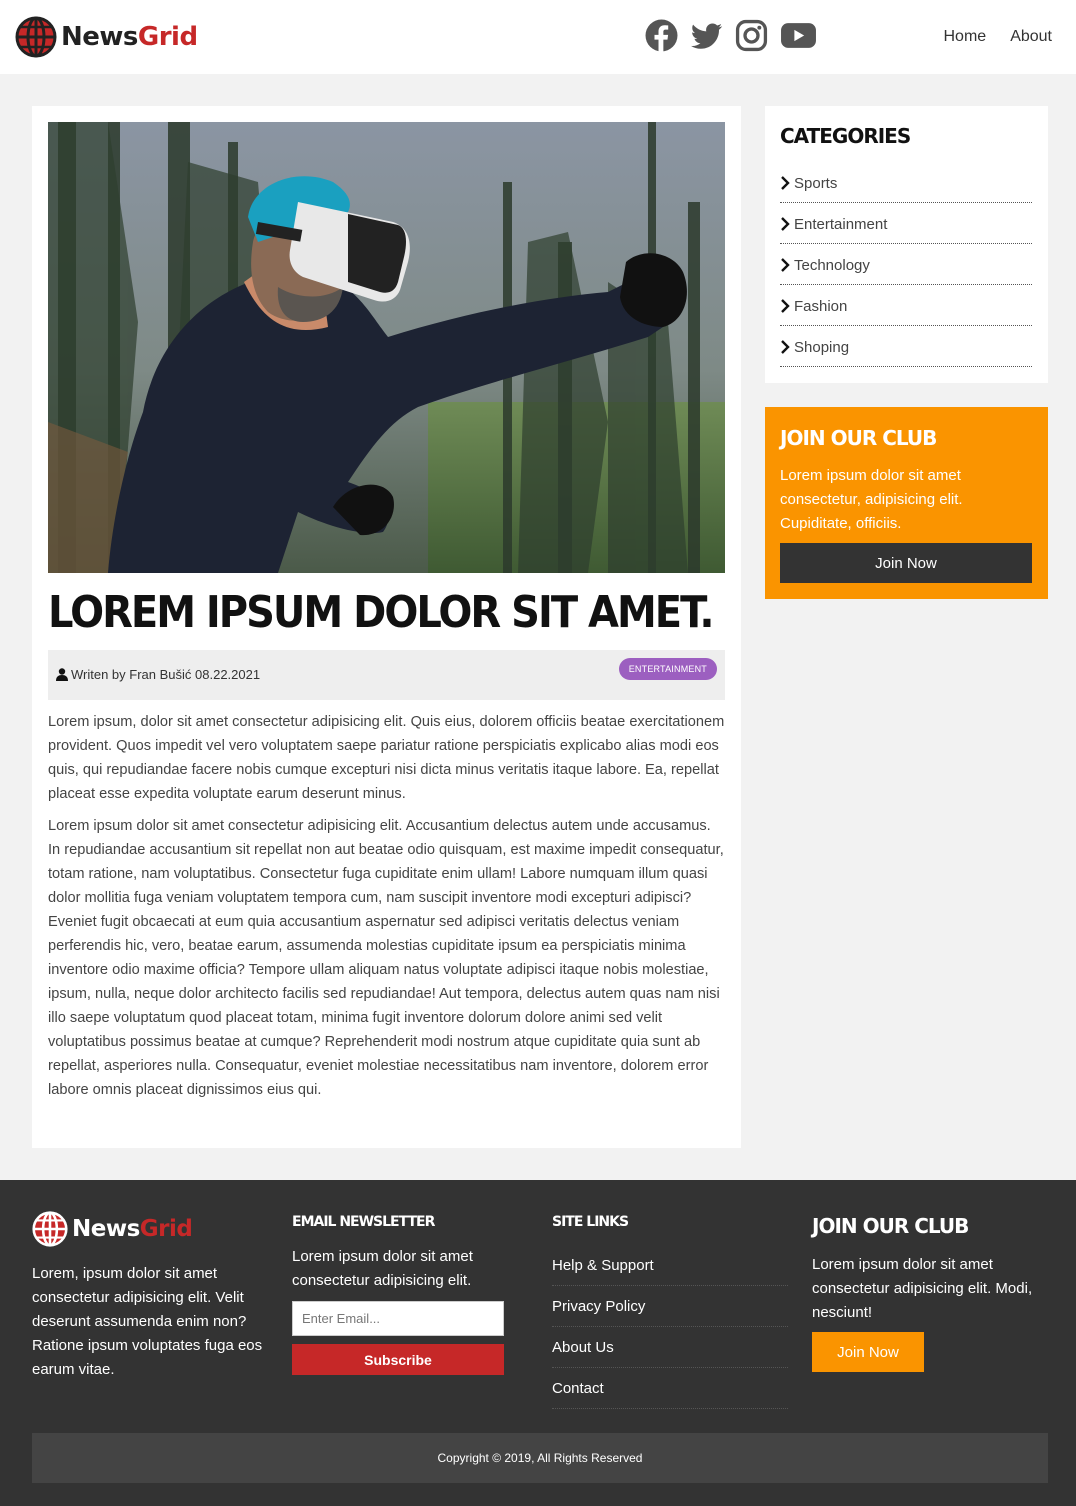 Image resolution: width=1076 pixels, height=1506 pixels. I want to click on site-logo: NewsGrid, so click(106, 37).